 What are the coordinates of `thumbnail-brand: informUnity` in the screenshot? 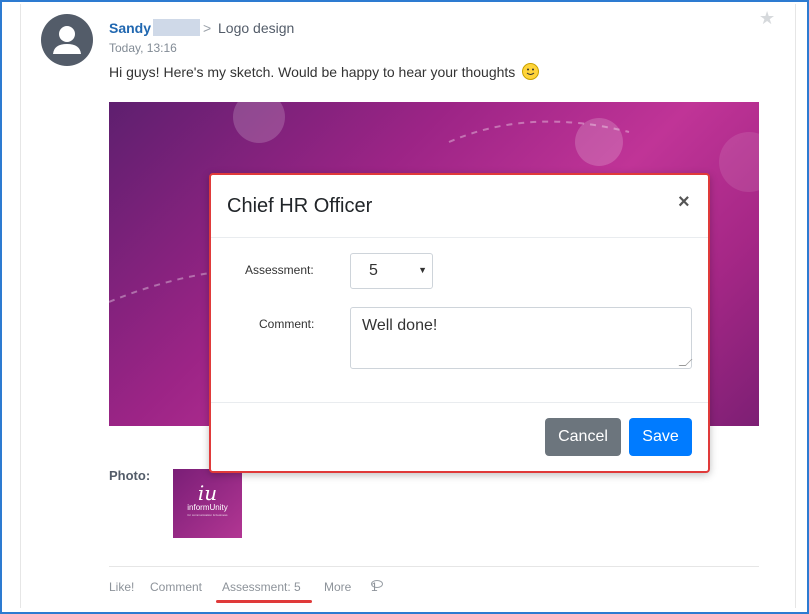 It's located at (207, 507).